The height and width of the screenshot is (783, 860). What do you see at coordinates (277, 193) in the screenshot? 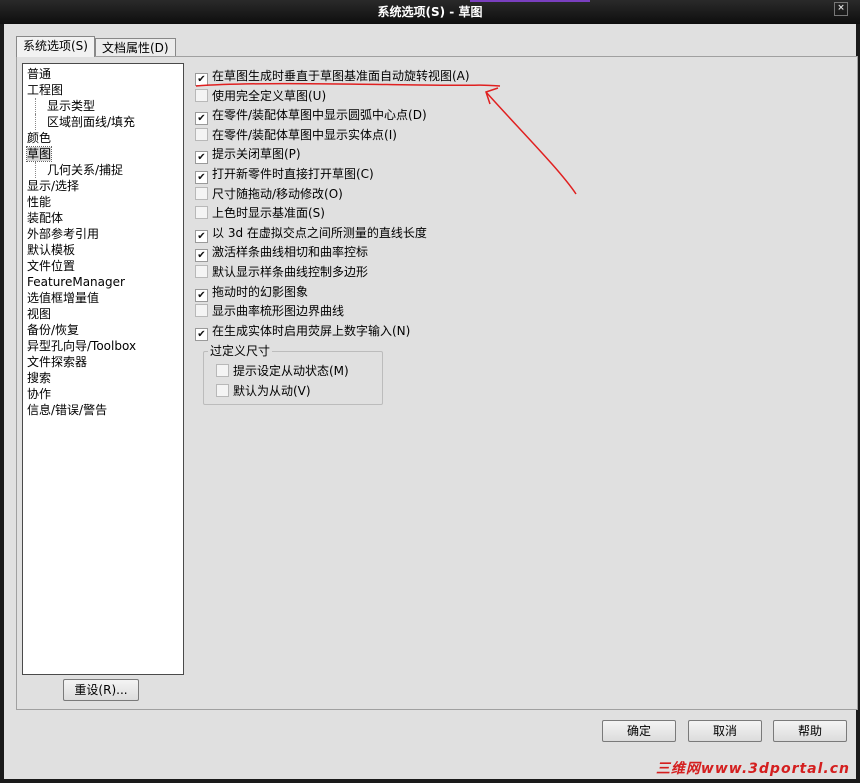
I see `option-label: 尺寸随拖动/移动修改(O)` at bounding box center [277, 193].